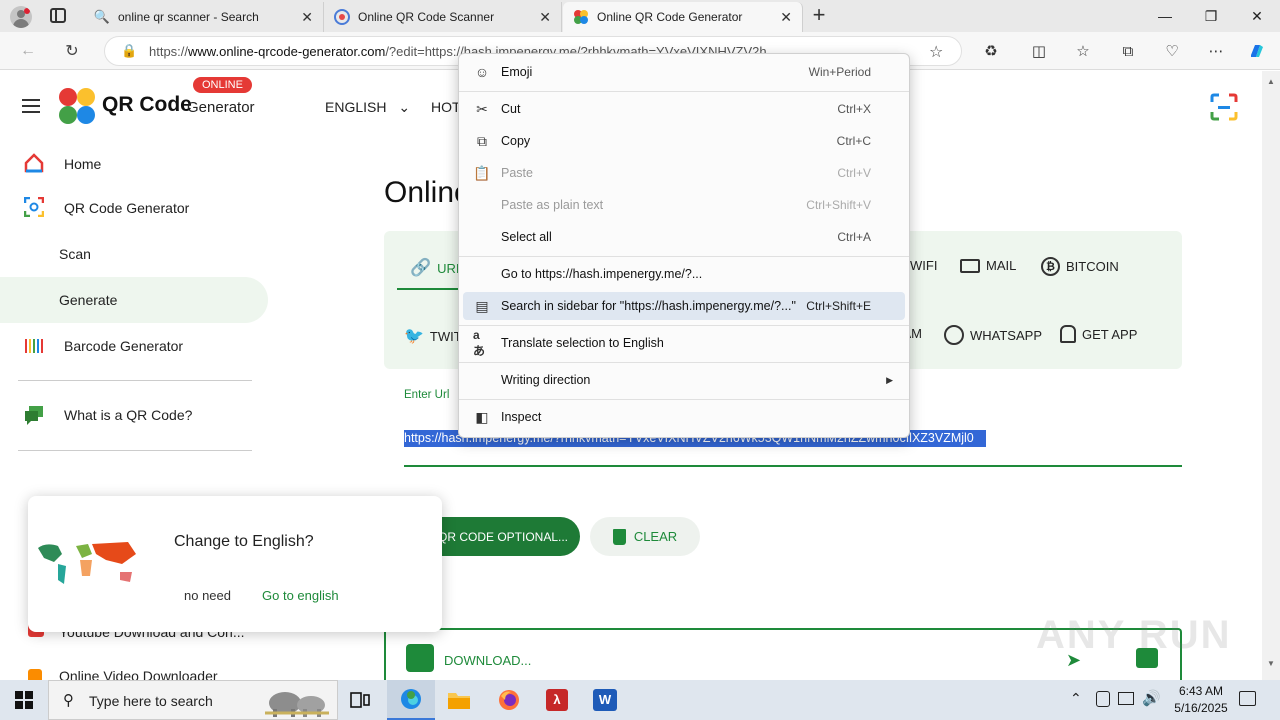 The image size is (1280, 720). I want to click on hot-menu: HOT, so click(446, 107).